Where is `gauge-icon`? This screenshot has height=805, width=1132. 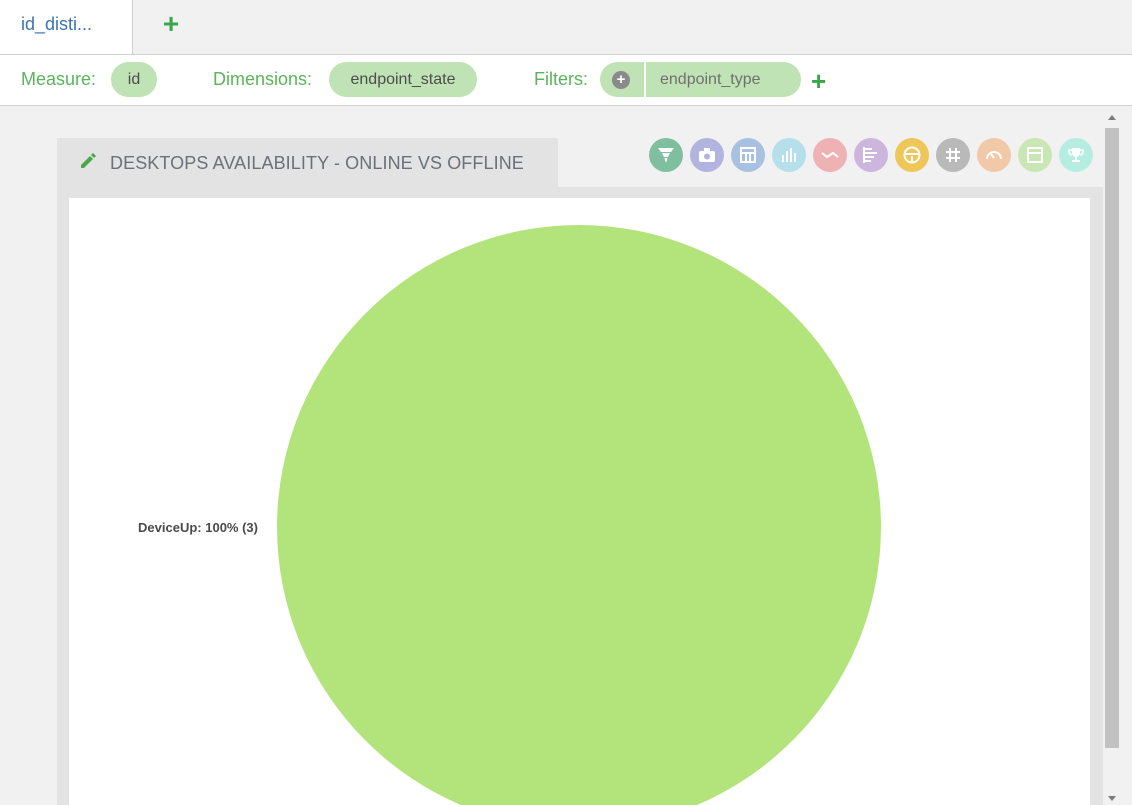
gauge-icon is located at coordinates (994, 155).